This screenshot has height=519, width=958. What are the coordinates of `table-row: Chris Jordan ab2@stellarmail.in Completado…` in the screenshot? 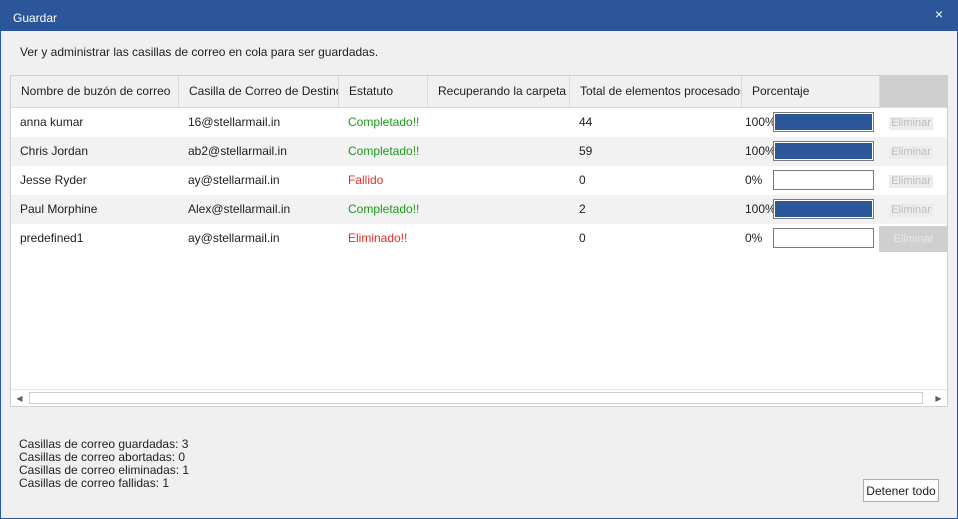 It's located at (479, 151).